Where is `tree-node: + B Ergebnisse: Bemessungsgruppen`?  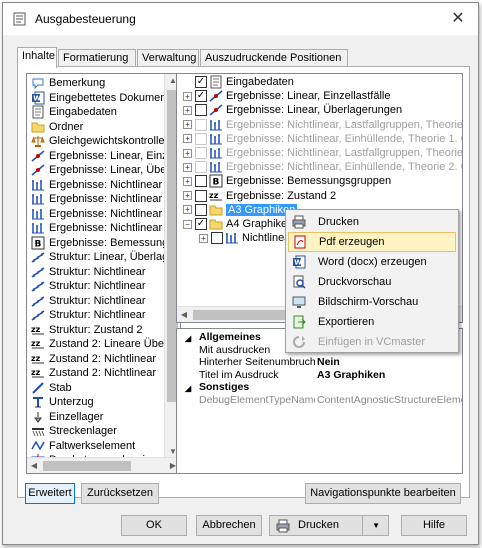
tree-node: + B Ergebnisse: Bemessungsgruppen is located at coordinates (287, 181).